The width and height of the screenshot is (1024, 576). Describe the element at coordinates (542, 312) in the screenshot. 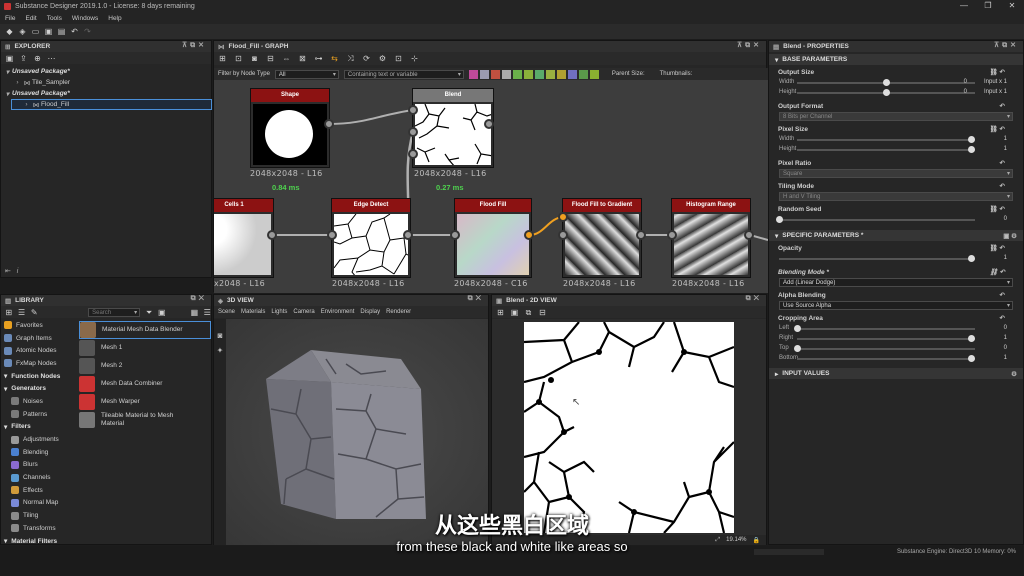

I see `ruler-icon: ⊟` at that location.